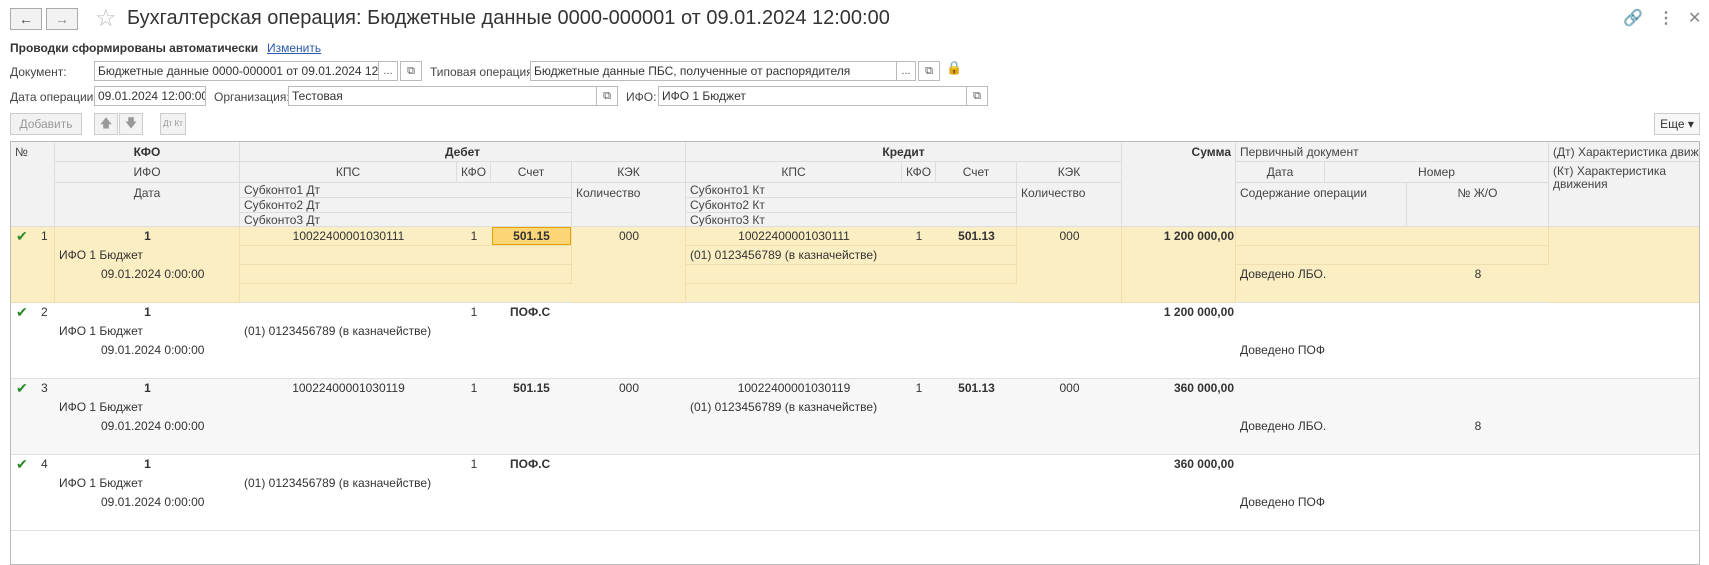 This screenshot has width=1709, height=565. Describe the element at coordinates (1677, 124) in the screenshot. I see `more-button: Еще ▾` at that location.